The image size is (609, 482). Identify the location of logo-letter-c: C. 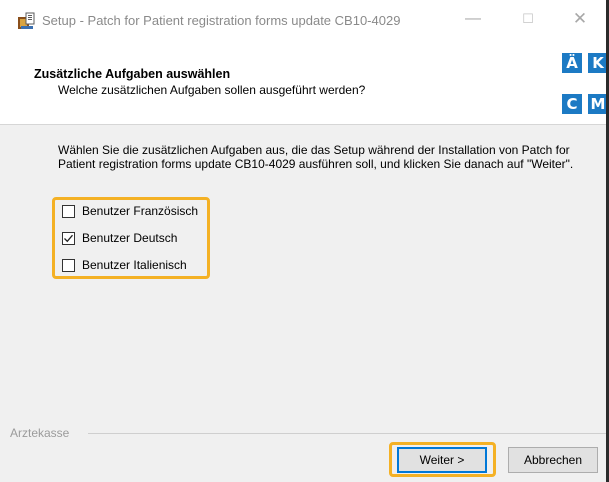
(572, 104).